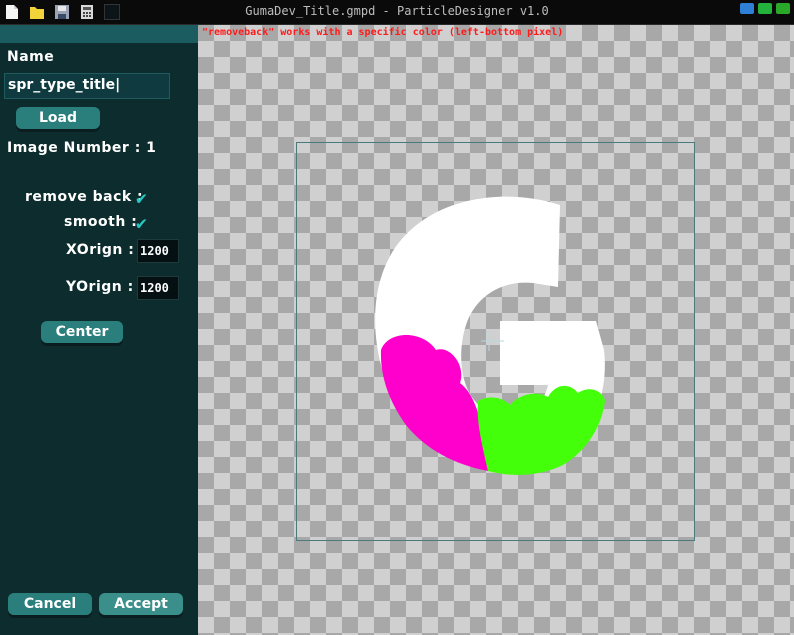 Image resolution: width=794 pixels, height=635 pixels. What do you see at coordinates (31, 57) in the screenshot?
I see `name-label: Name` at bounding box center [31, 57].